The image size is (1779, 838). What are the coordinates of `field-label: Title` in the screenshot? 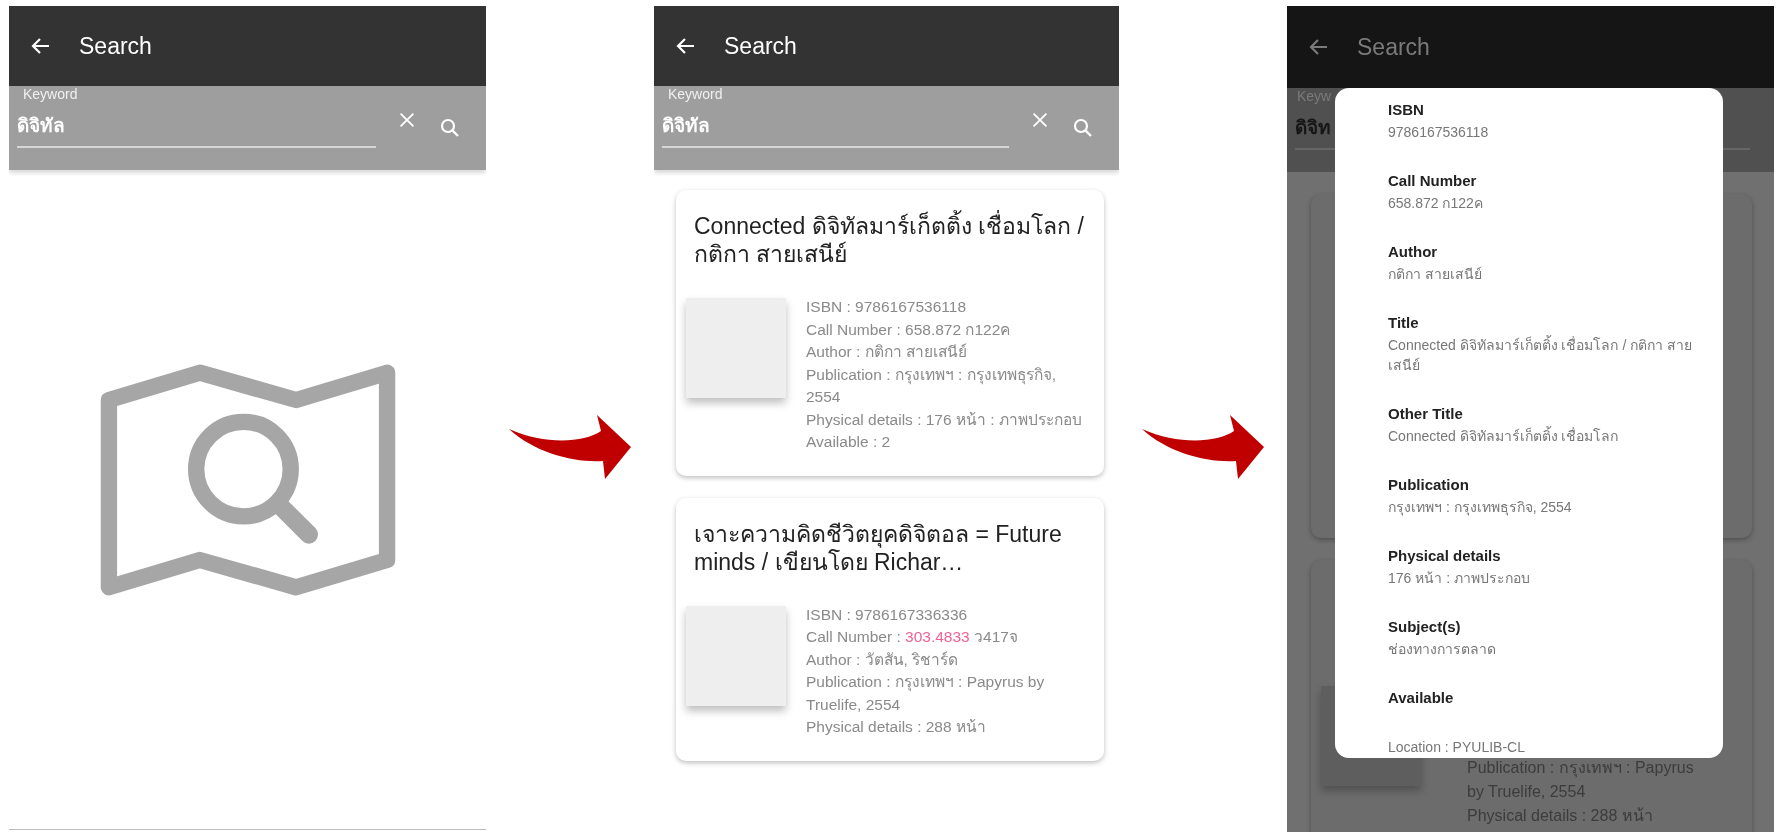 It's located at (1404, 323).